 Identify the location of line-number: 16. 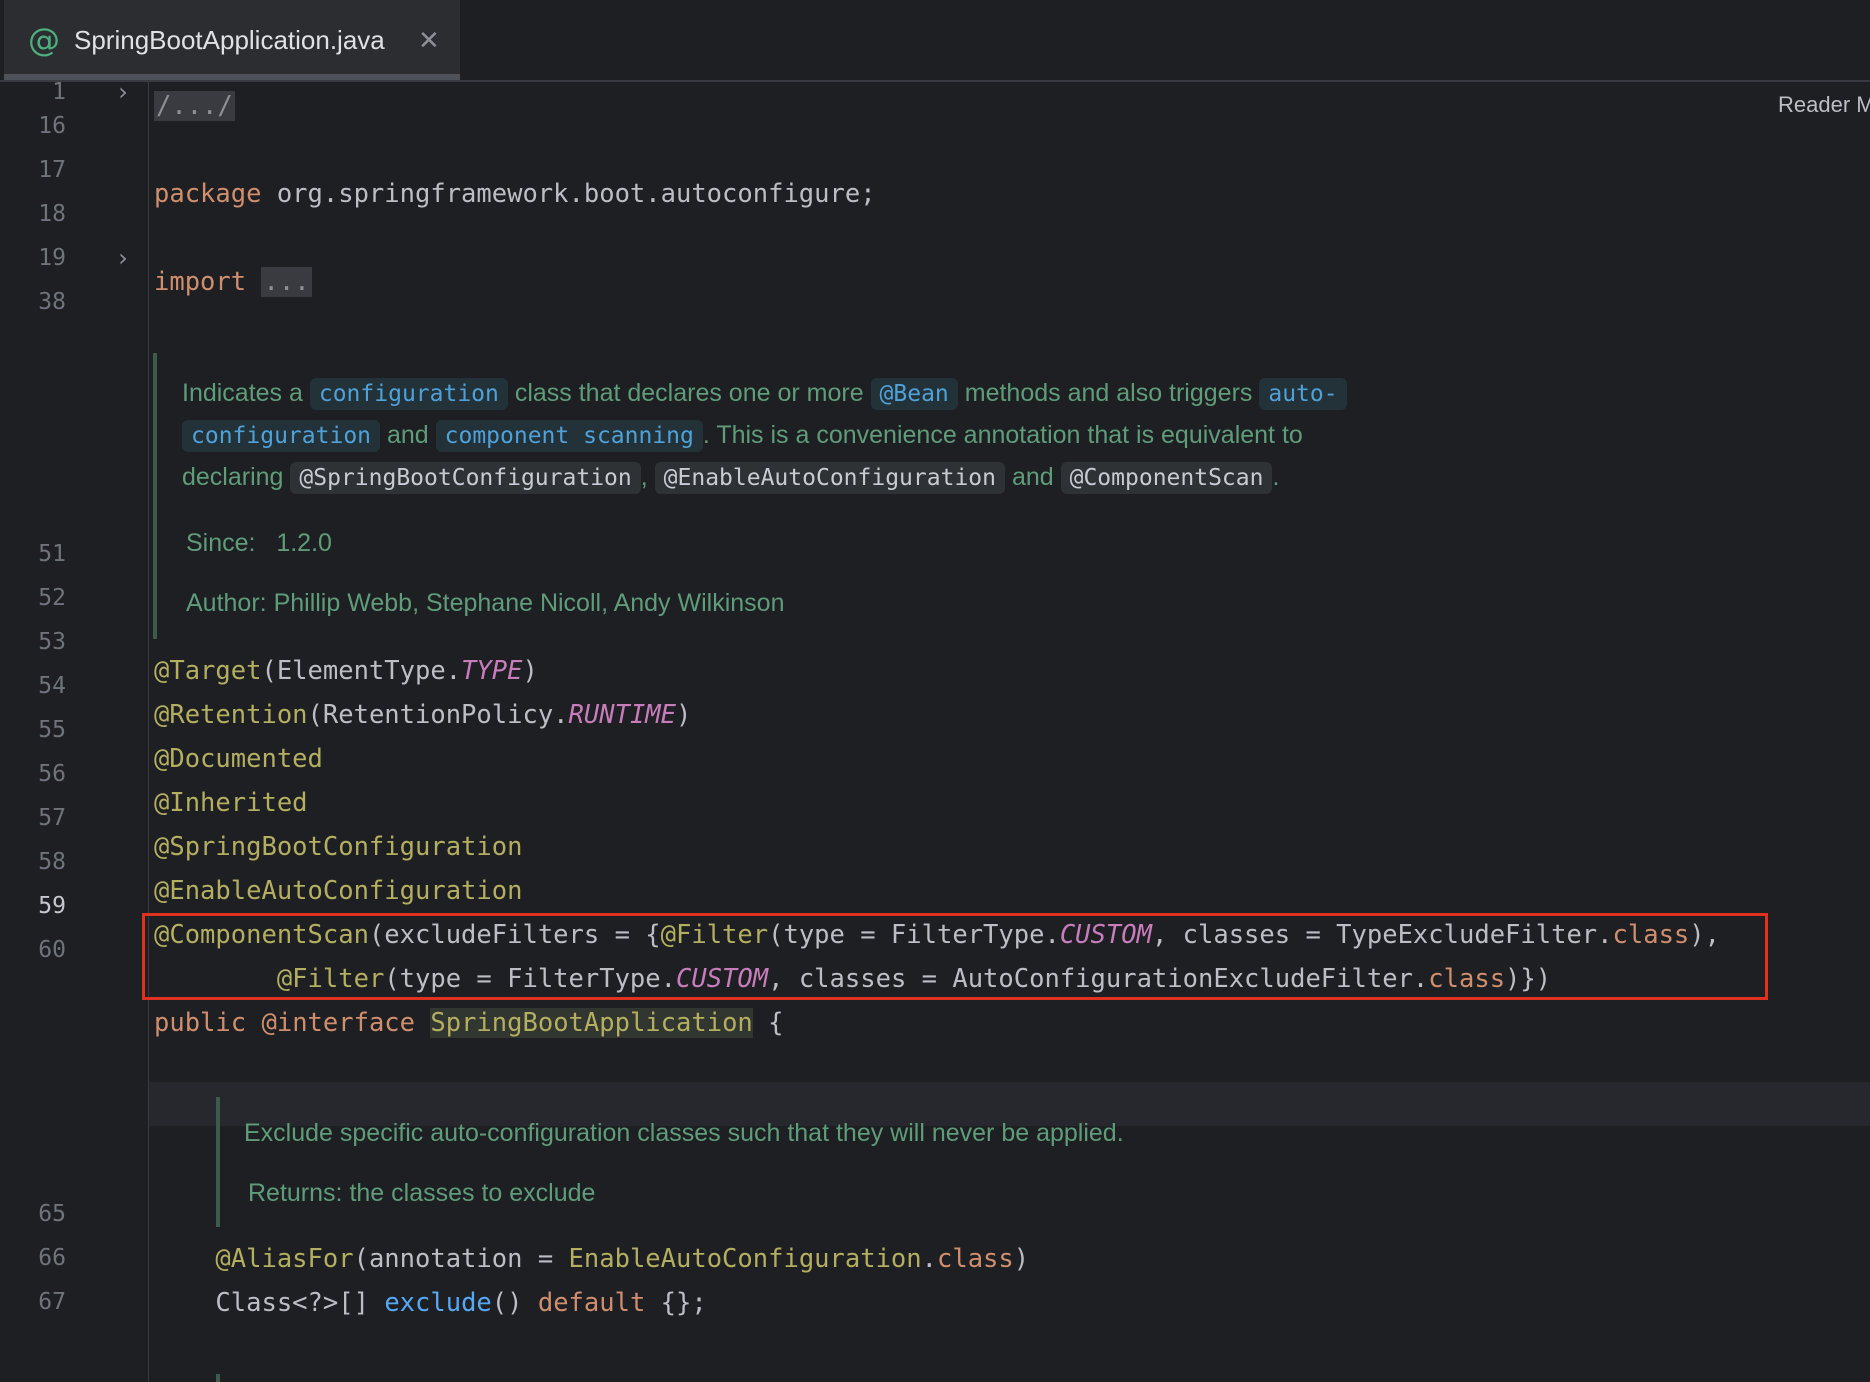
(52, 126).